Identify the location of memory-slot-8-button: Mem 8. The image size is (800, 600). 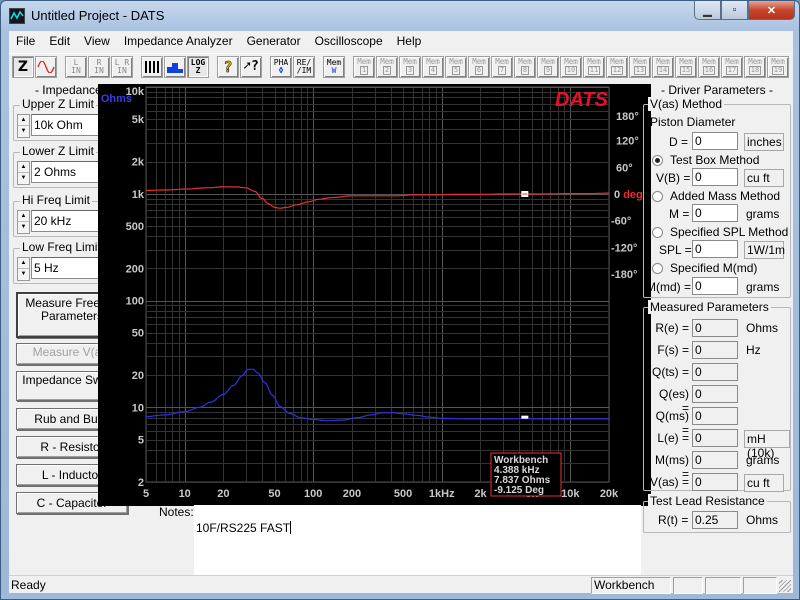
(525, 66).